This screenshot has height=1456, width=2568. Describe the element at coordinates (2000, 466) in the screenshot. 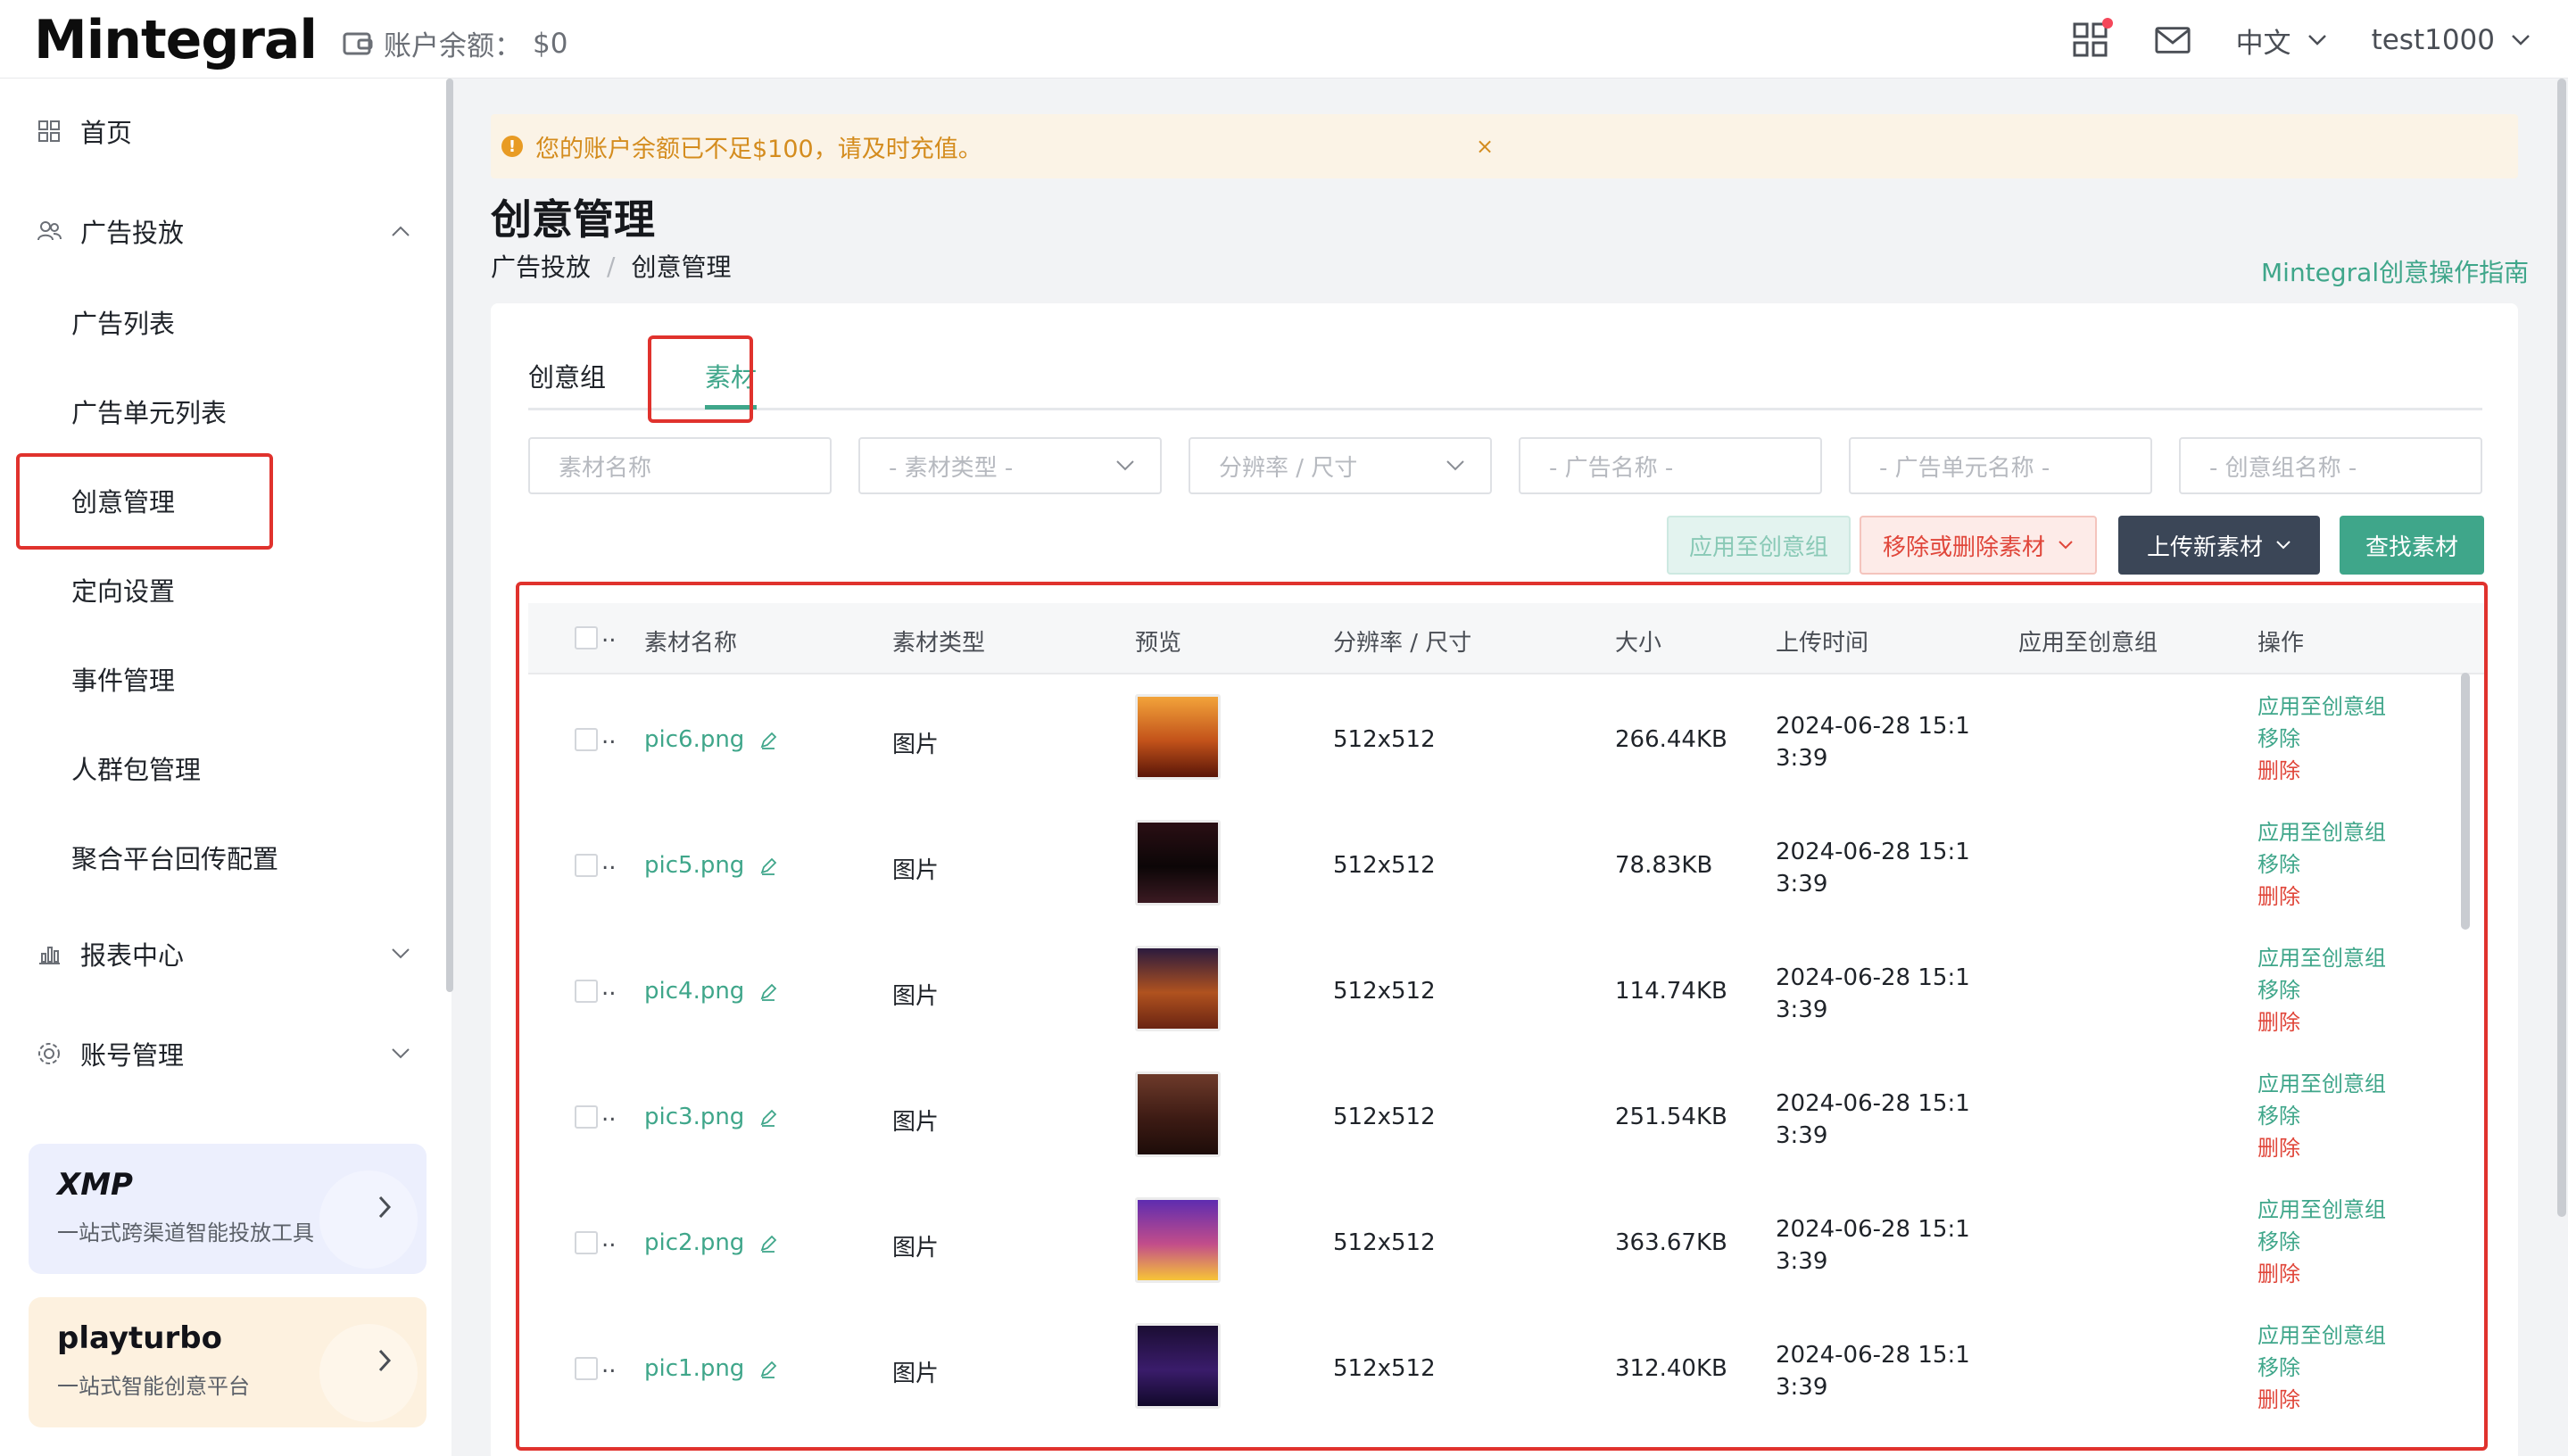

I see `ad-unit-name-input: - 广告单元名称 -` at that location.